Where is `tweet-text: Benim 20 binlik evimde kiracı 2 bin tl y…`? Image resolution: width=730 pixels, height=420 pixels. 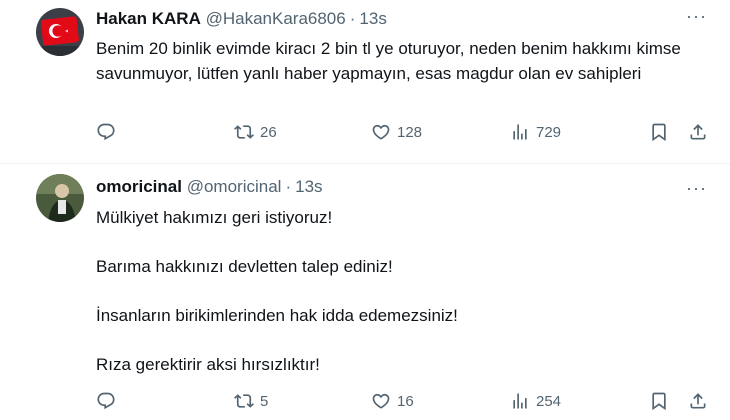
tweet-text: Benim 20 binlik evimde kiracı 2 bin tl y… is located at coordinates (388, 61).